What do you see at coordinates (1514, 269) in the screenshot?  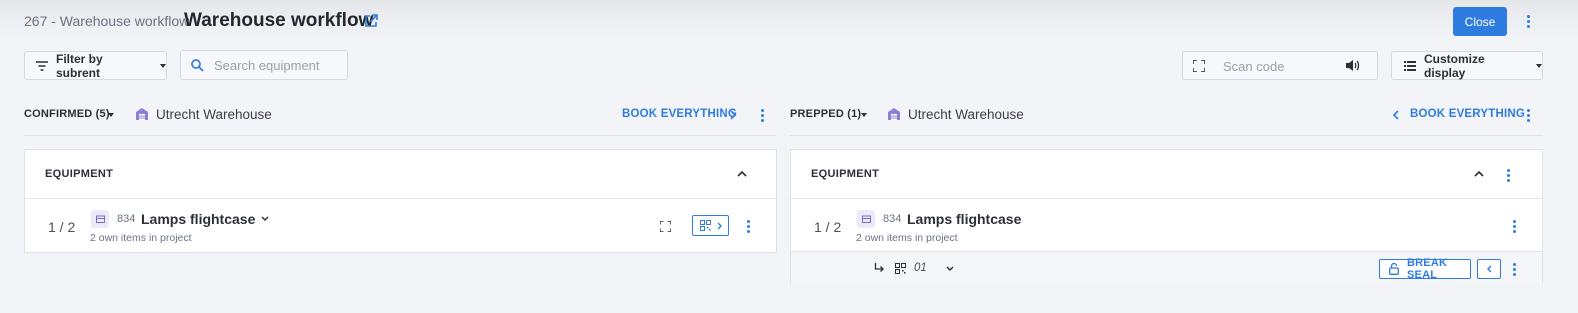 I see `subitem-more-icon` at bounding box center [1514, 269].